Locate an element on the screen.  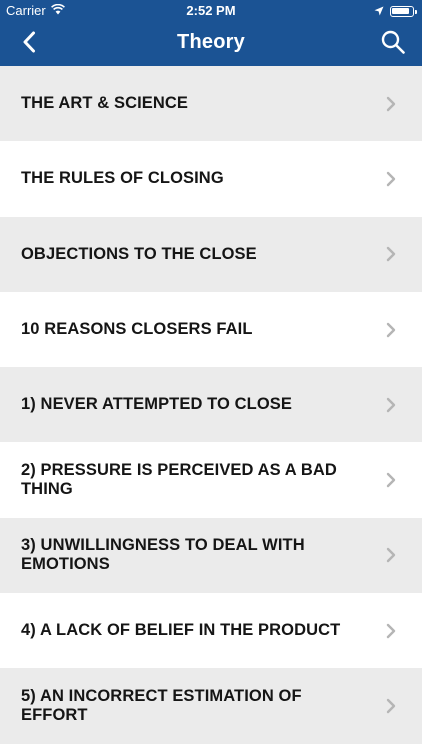
list-item: 2) PRESSURE IS PERCEIVED AS A BAD THING is located at coordinates (211, 480).